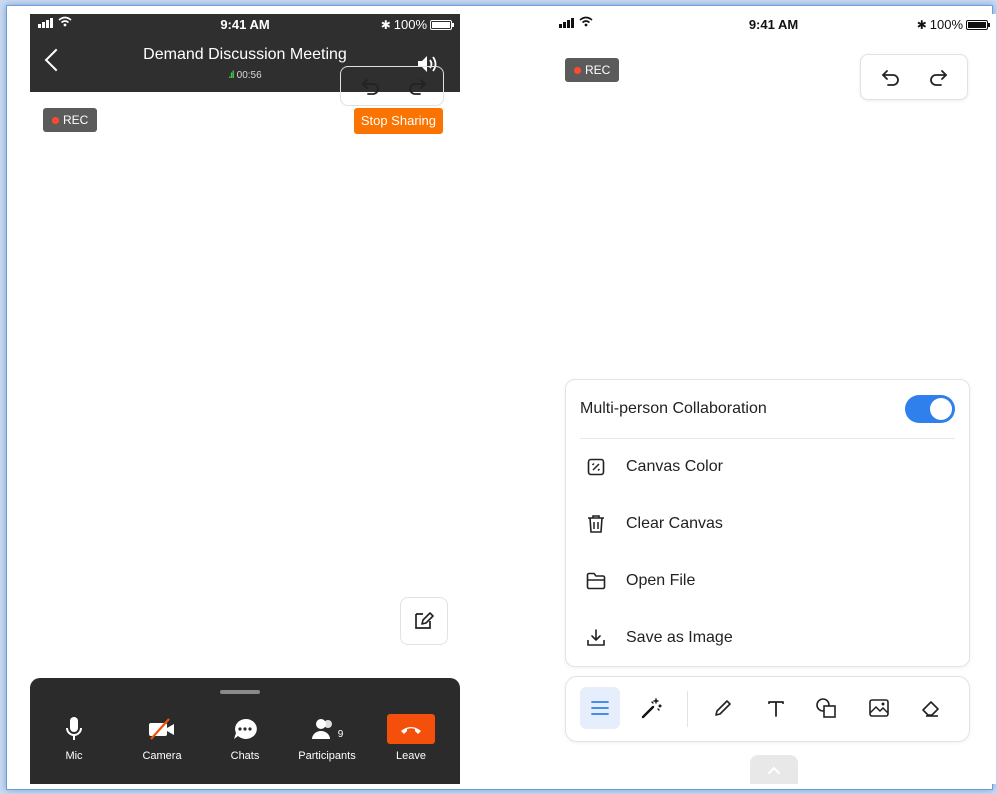  I want to click on chats-button: Chats, so click(245, 738).